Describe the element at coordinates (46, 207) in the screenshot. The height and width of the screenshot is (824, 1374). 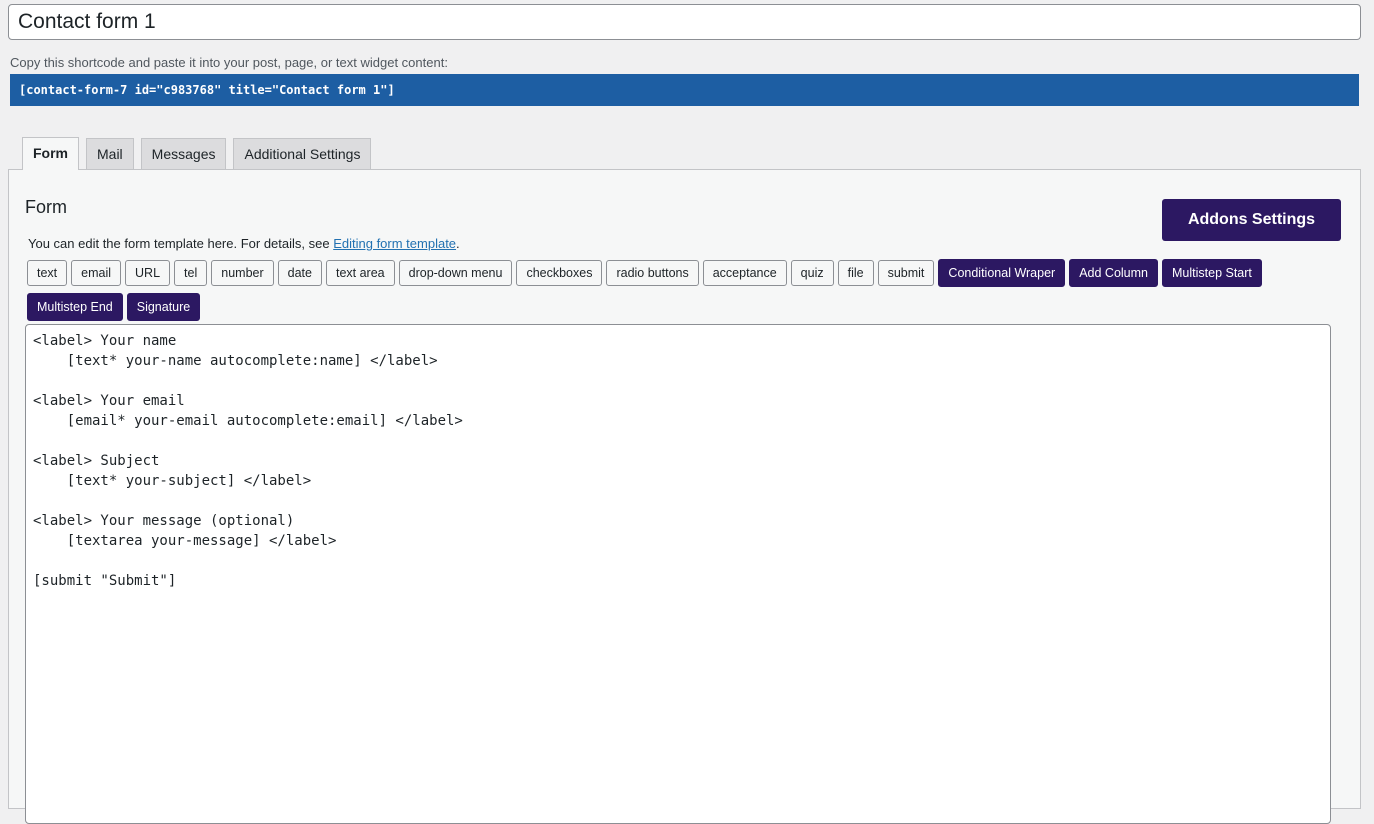
I see `panel-heading: Form` at that location.